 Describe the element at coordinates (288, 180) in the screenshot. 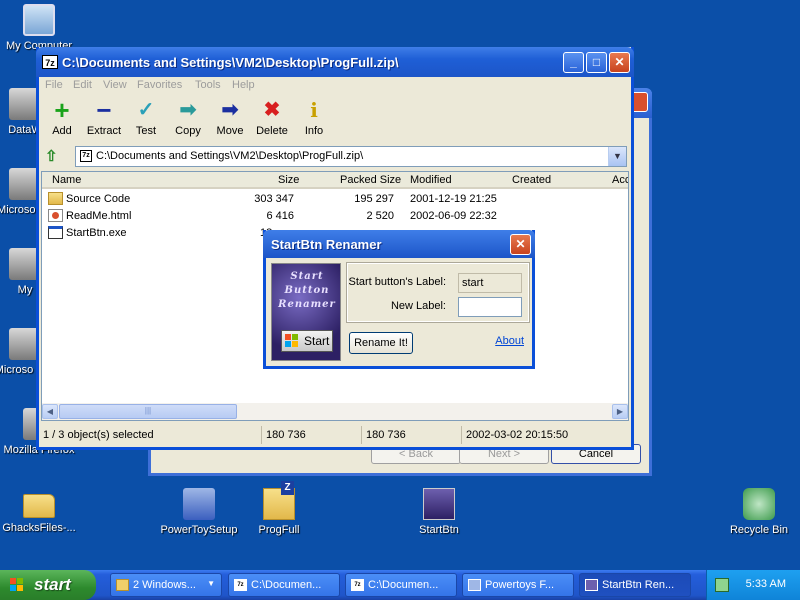

I see `column-size: Size` at that location.